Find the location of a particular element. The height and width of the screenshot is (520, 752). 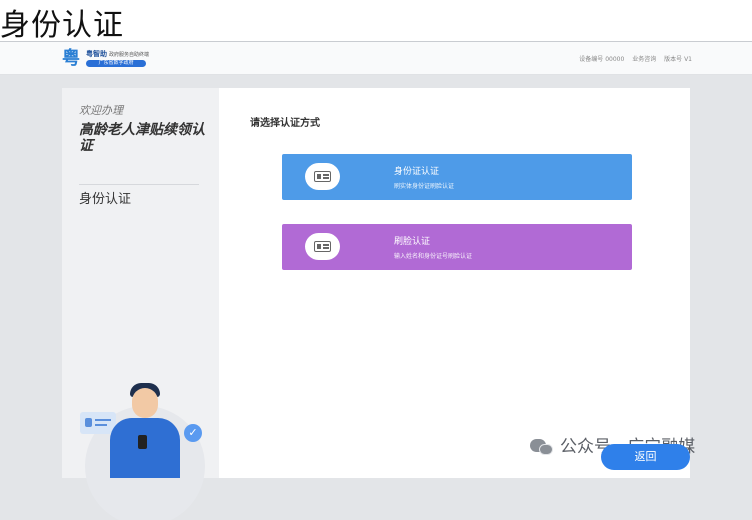

consult-link: 业务咨询 is located at coordinates (644, 59).